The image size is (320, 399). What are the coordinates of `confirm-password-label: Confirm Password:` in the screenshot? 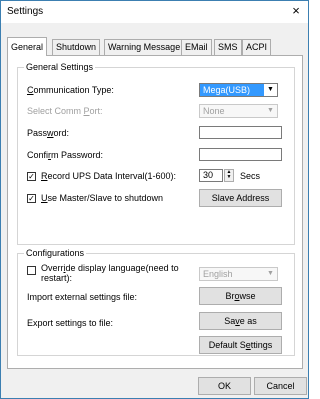 It's located at (65, 155).